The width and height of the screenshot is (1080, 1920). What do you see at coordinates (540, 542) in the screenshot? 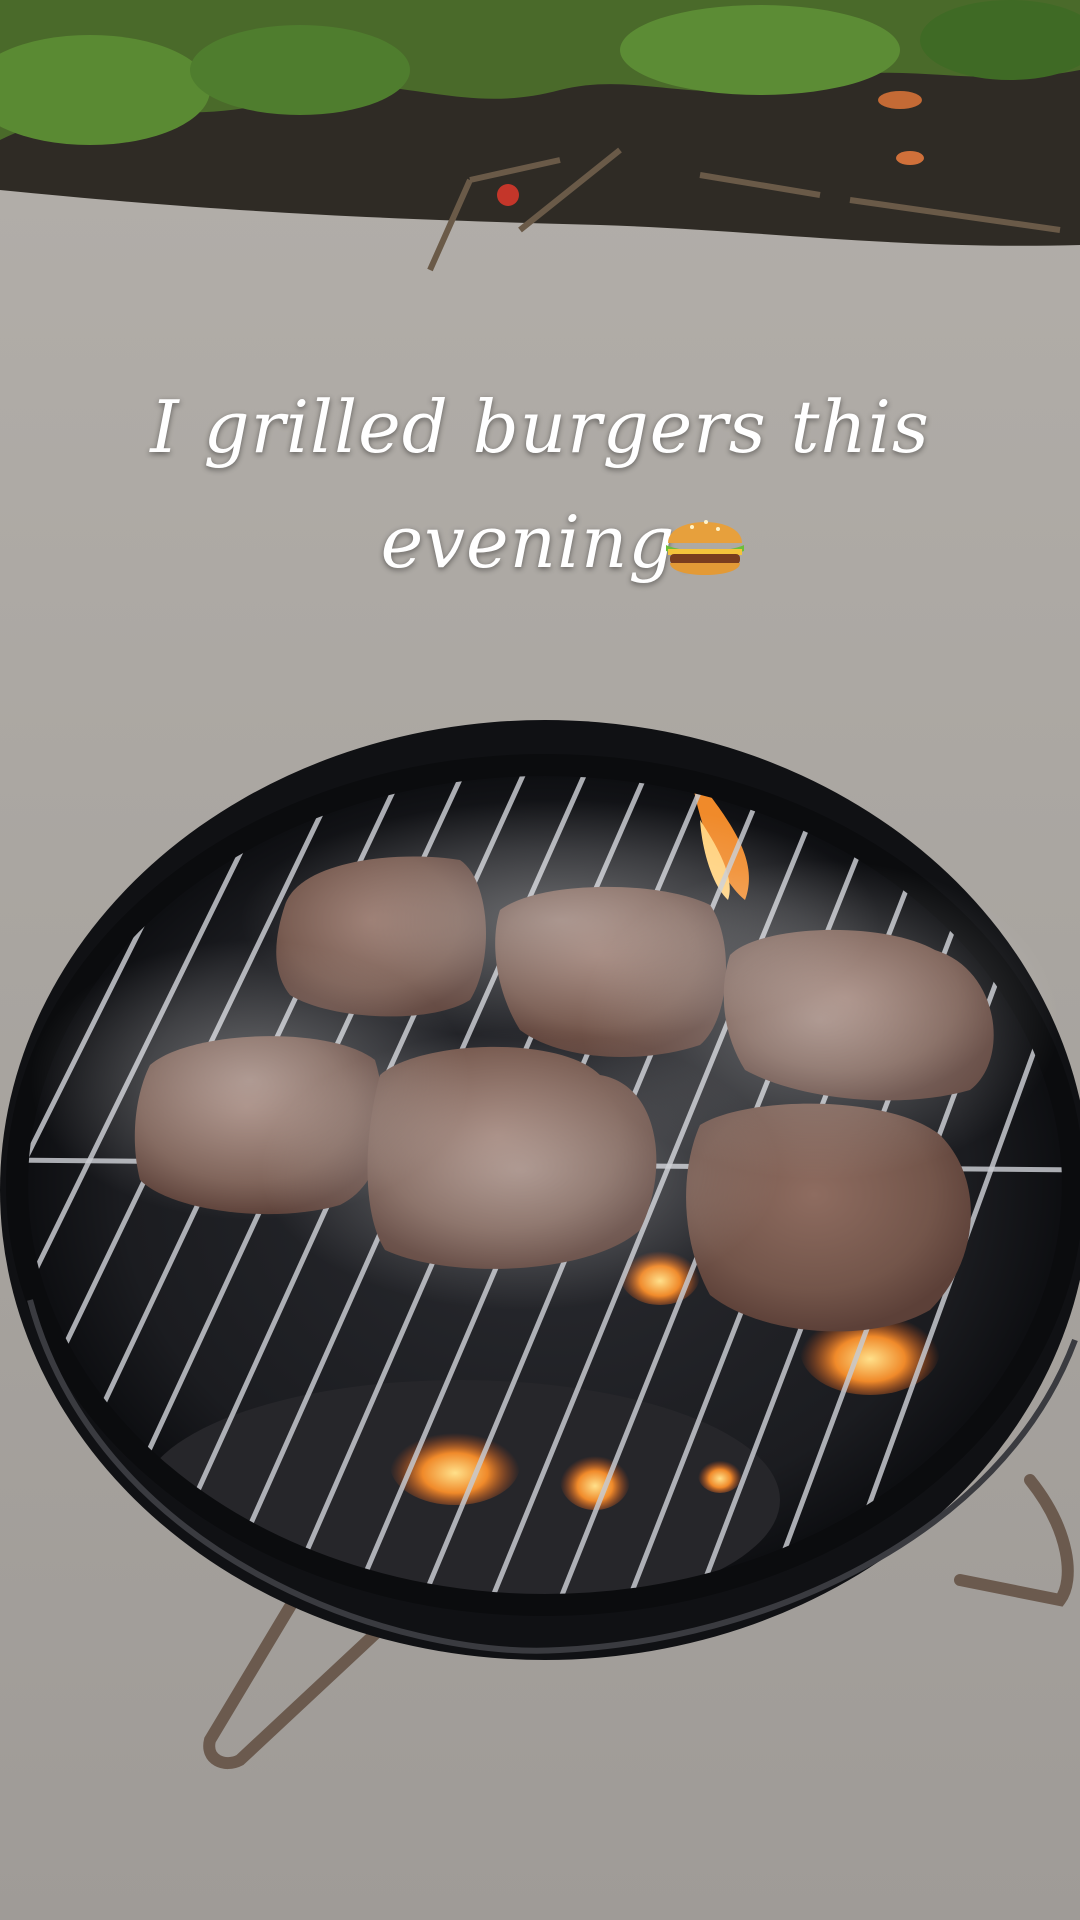
I see `caption-line-2: evening.` at bounding box center [540, 542].